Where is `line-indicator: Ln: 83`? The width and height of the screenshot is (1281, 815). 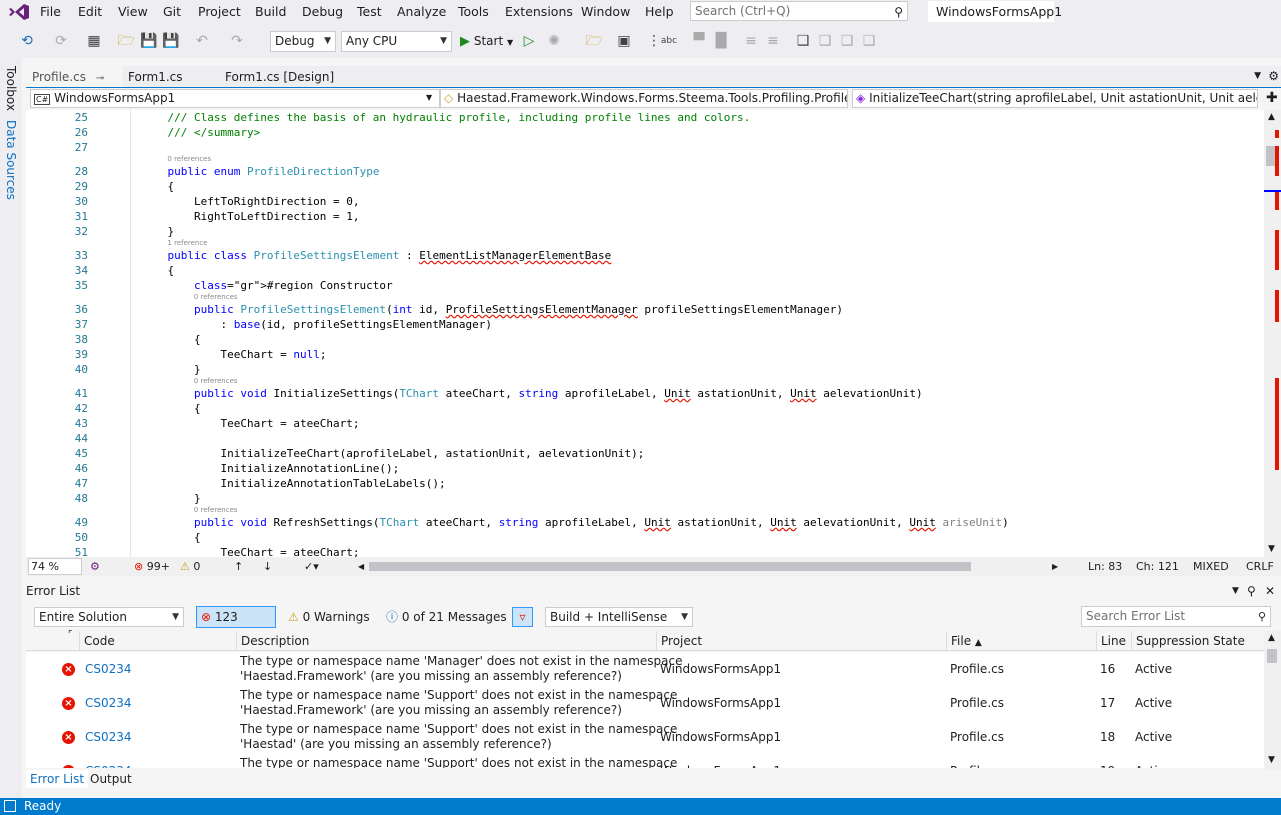 line-indicator: Ln: 83 is located at coordinates (1105, 566).